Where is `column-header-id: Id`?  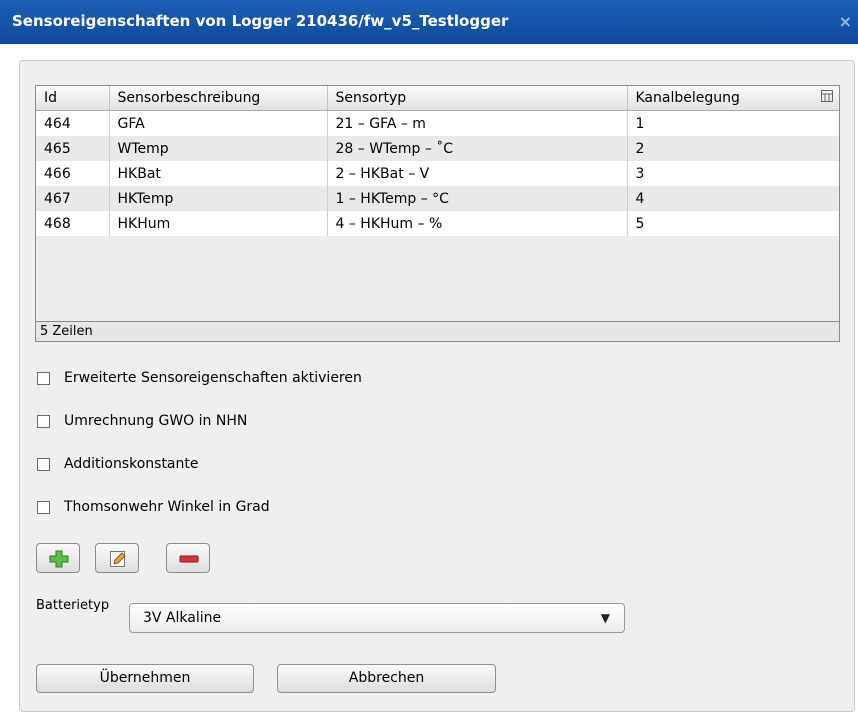
column-header-id: Id is located at coordinates (73, 98).